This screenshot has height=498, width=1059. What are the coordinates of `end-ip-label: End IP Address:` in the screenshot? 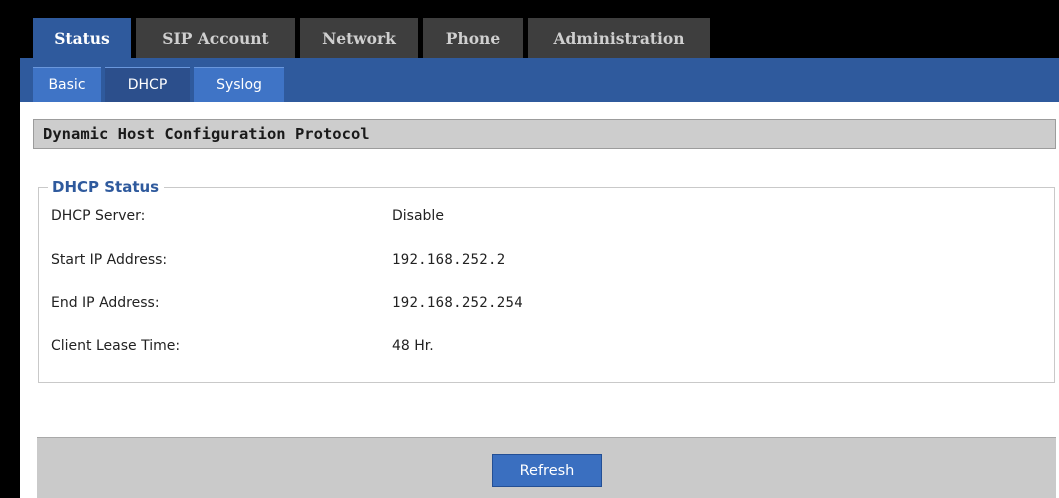 It's located at (105, 303).